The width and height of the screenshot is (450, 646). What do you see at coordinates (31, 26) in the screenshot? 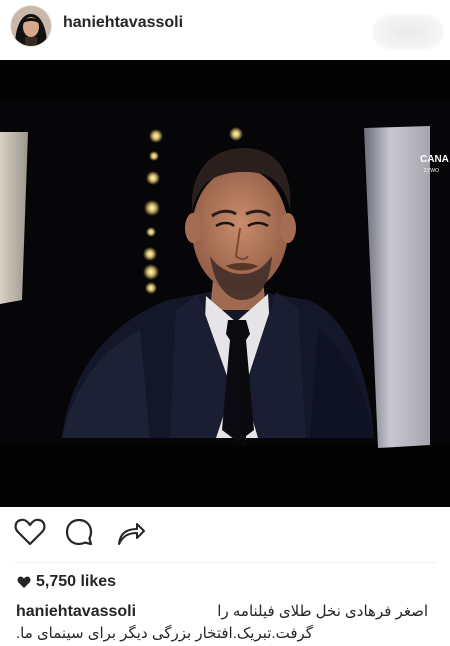
I see `avatar` at bounding box center [31, 26].